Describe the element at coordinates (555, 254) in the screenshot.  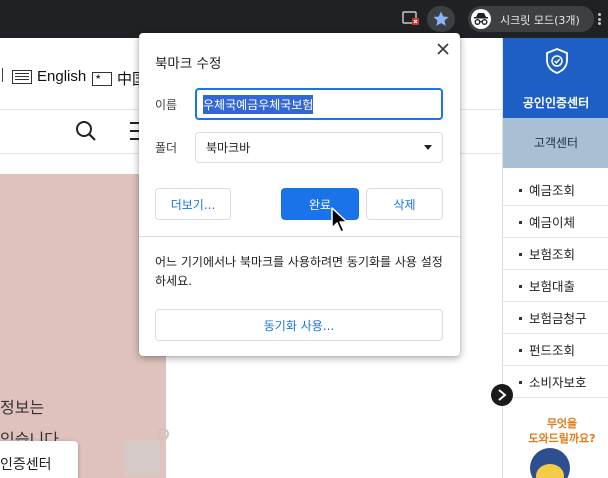
I see `side-menu-item: 보험조회` at that location.